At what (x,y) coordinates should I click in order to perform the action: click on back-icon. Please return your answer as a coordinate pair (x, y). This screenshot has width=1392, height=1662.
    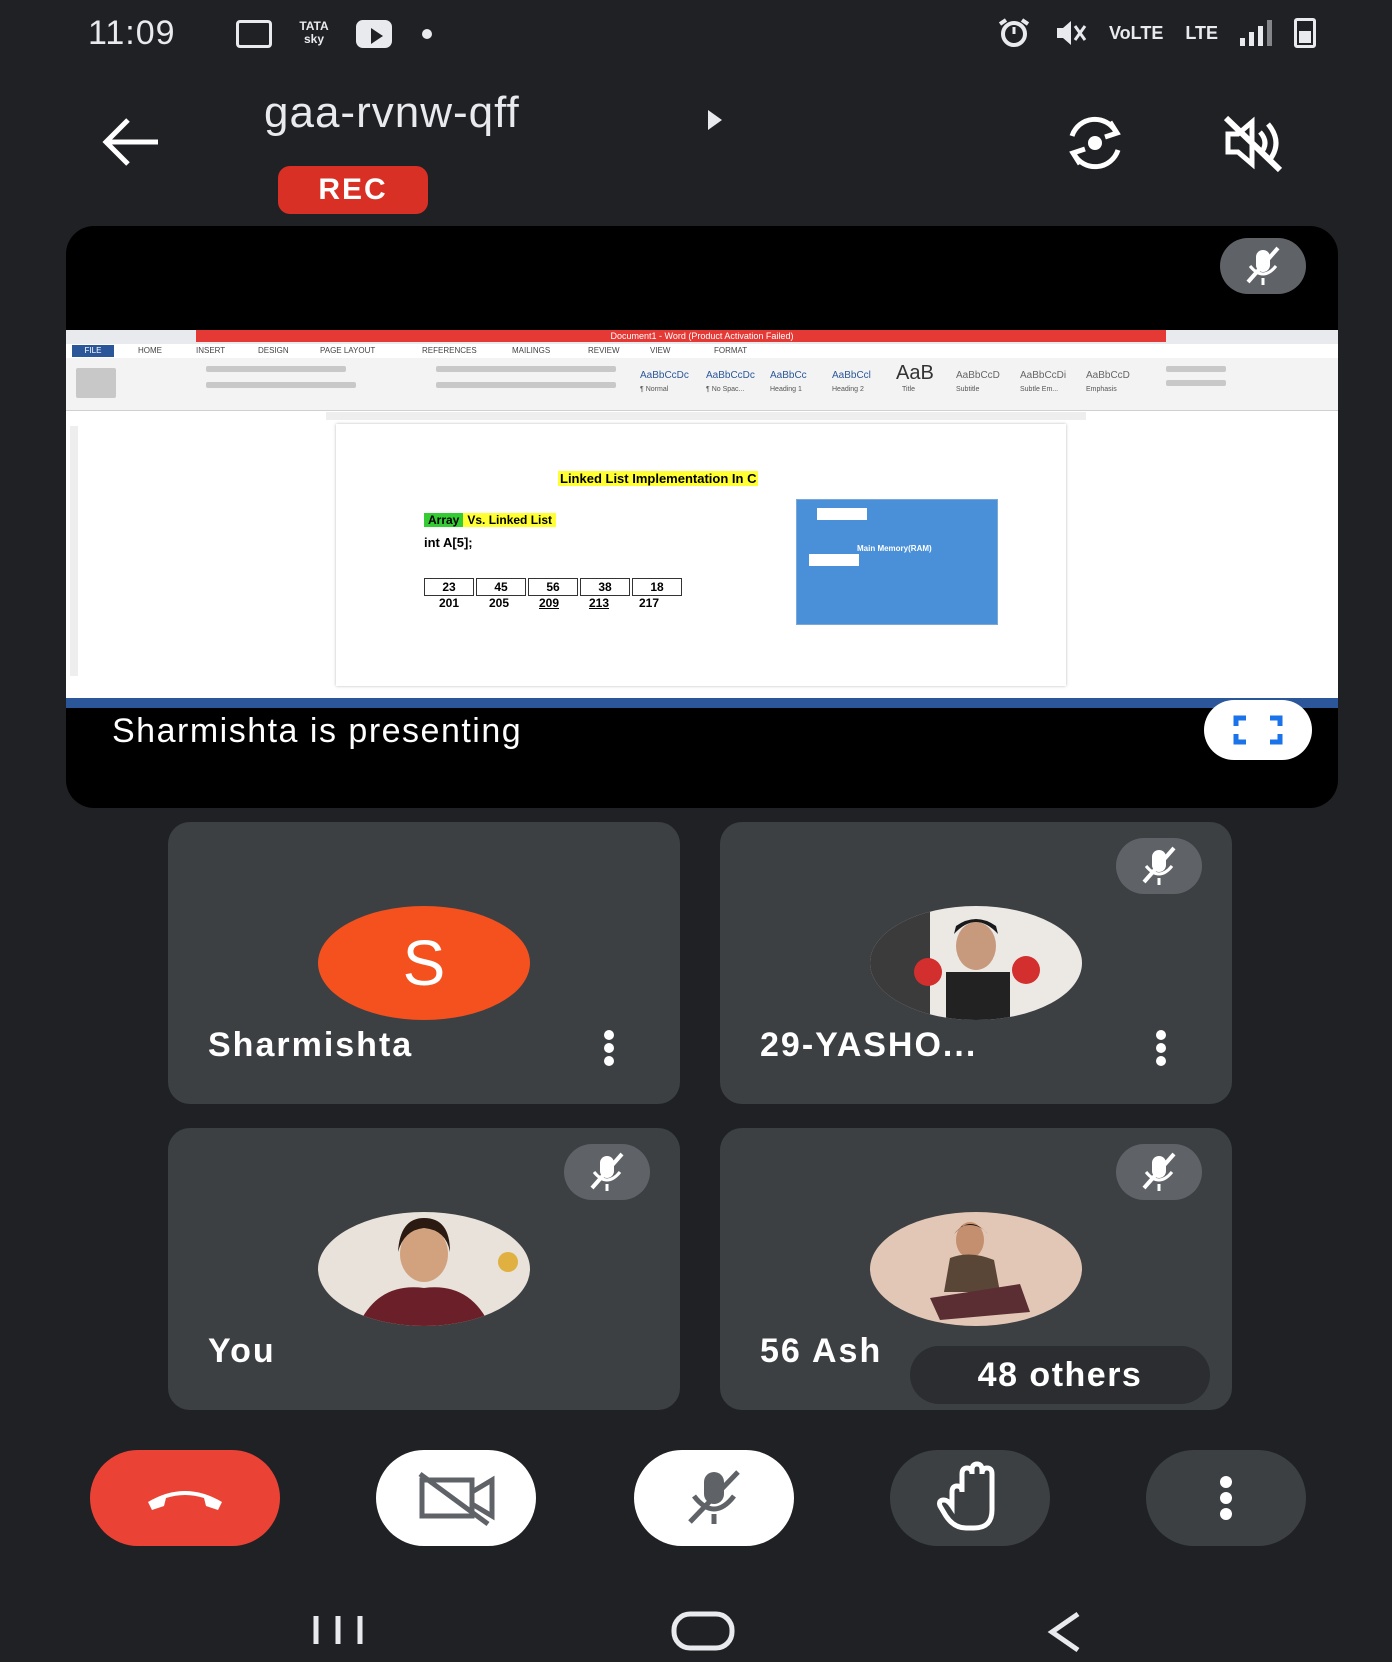
    Looking at the image, I should click on (1065, 1632).